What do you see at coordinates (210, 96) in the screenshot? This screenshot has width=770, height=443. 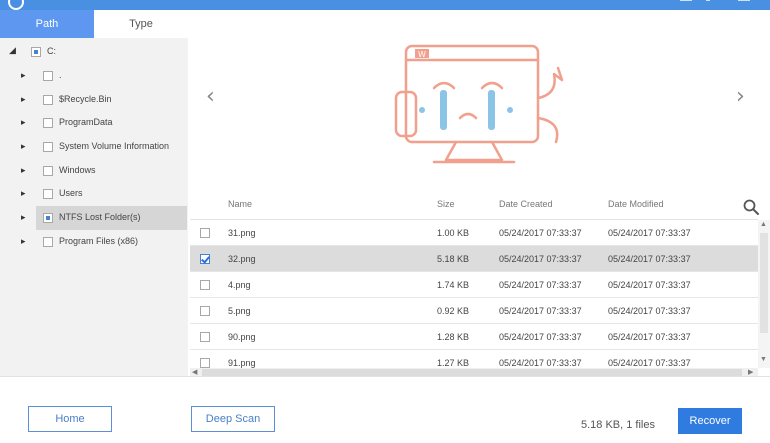 I see `chevron-left-icon: ‹` at bounding box center [210, 96].